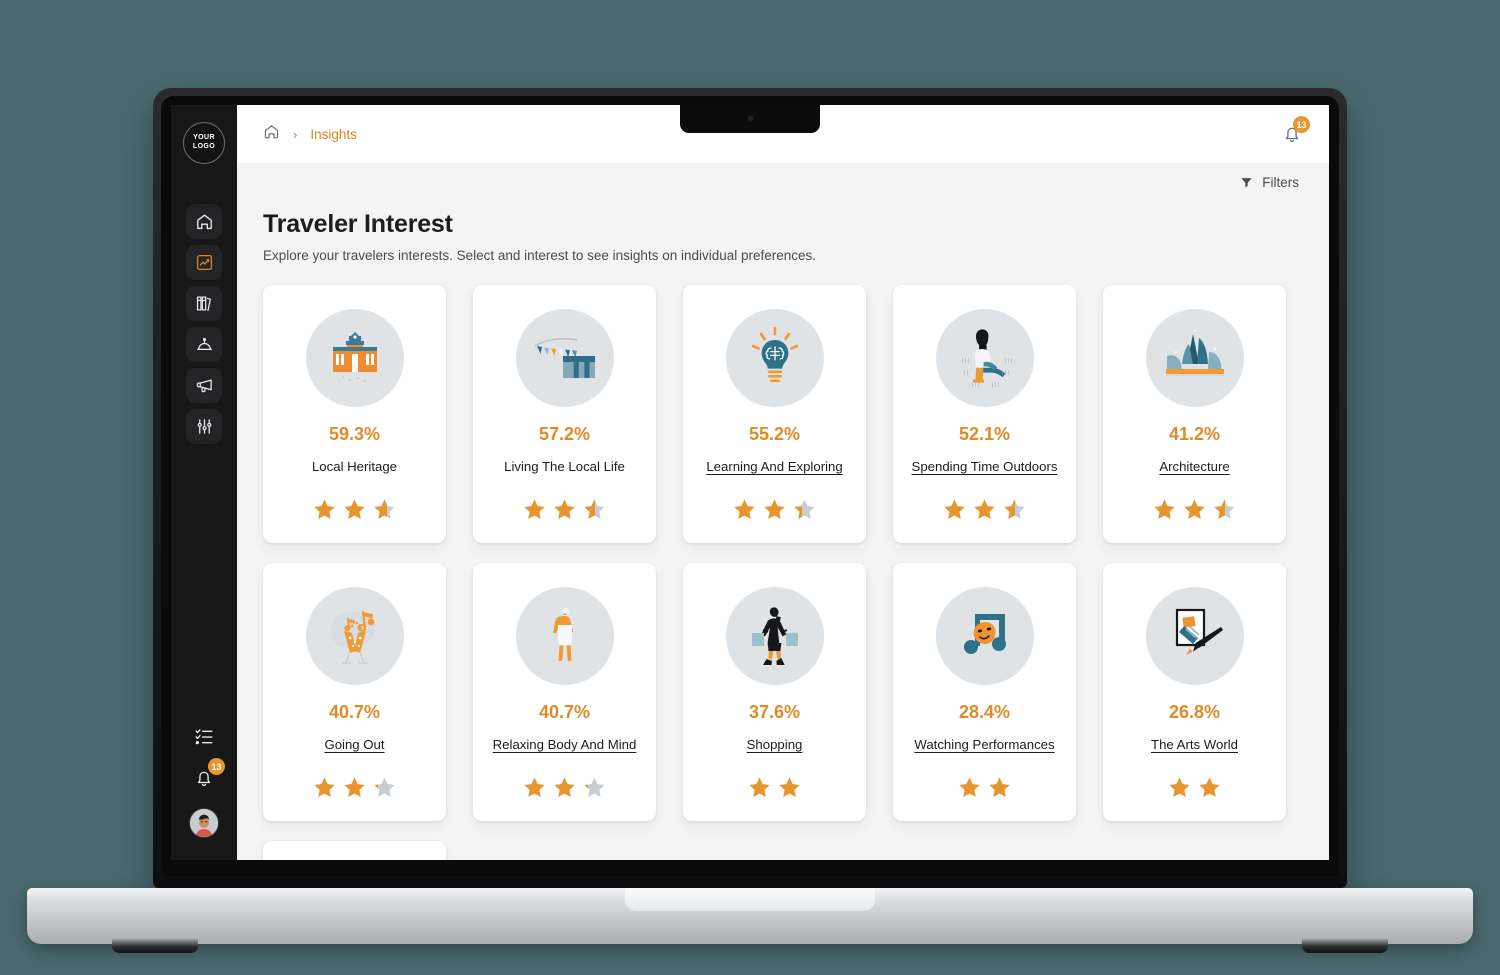  Describe the element at coordinates (775, 745) in the screenshot. I see `interest-label: Shopping` at that location.